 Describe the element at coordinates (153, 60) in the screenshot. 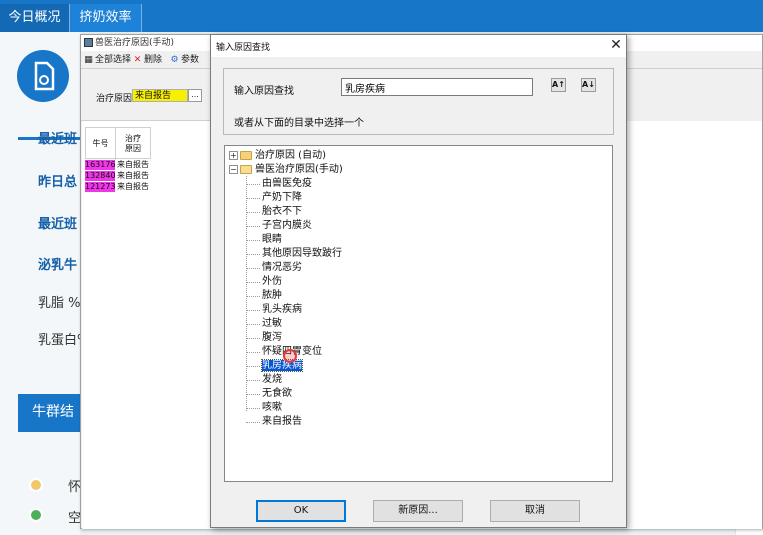

I see `delete-label: 删除` at that location.